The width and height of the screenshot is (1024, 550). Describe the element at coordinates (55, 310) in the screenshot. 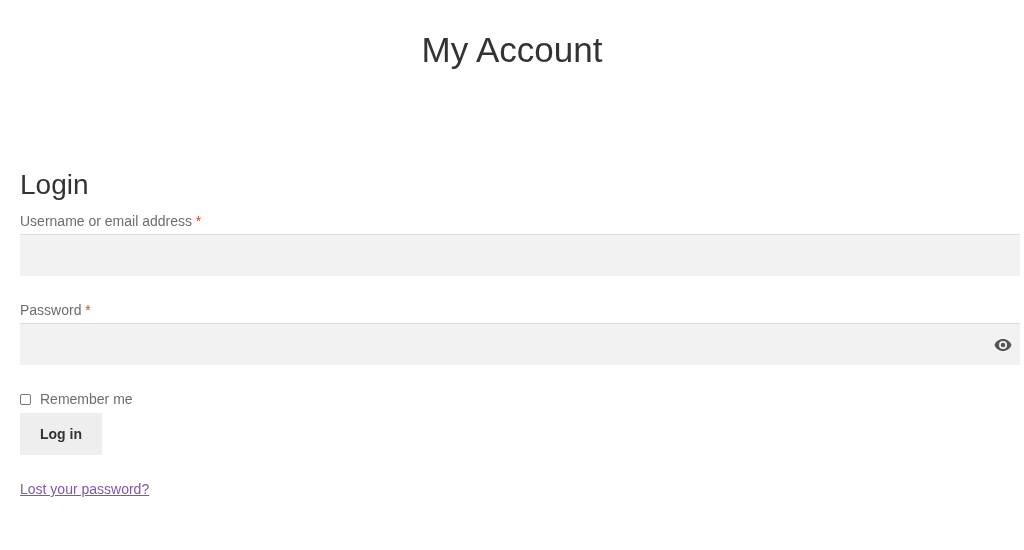

I see `field-label: Password *` at that location.